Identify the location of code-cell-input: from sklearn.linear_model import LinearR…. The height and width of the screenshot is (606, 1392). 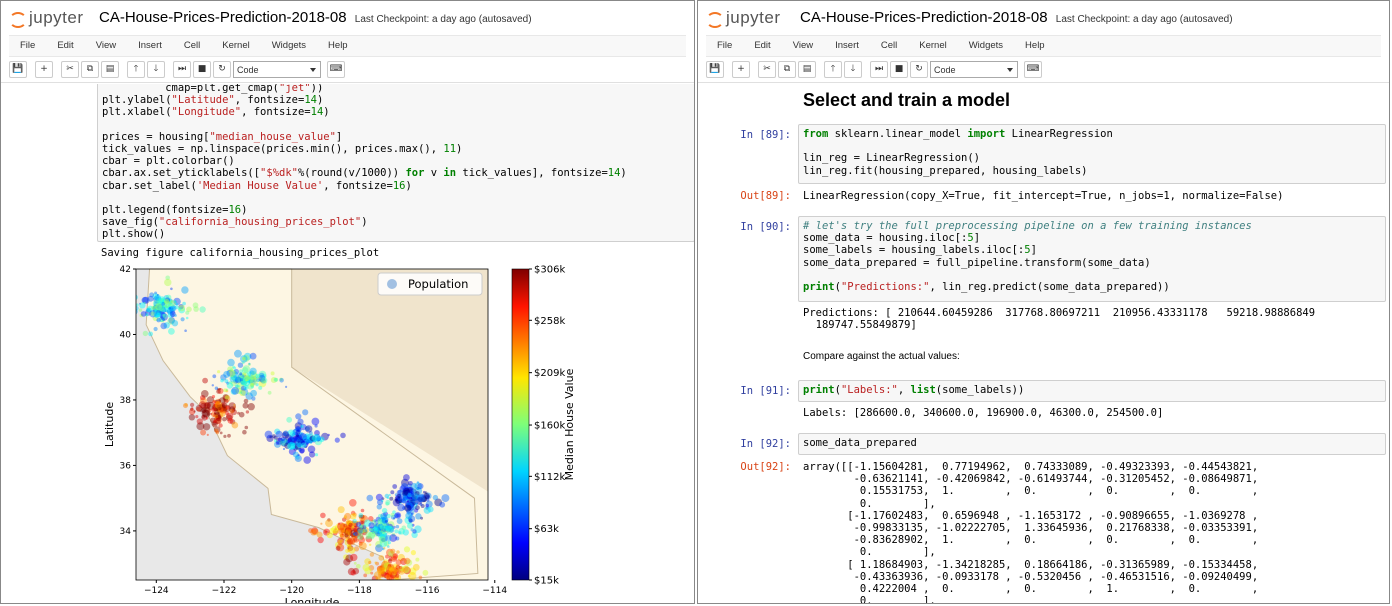
(1092, 154).